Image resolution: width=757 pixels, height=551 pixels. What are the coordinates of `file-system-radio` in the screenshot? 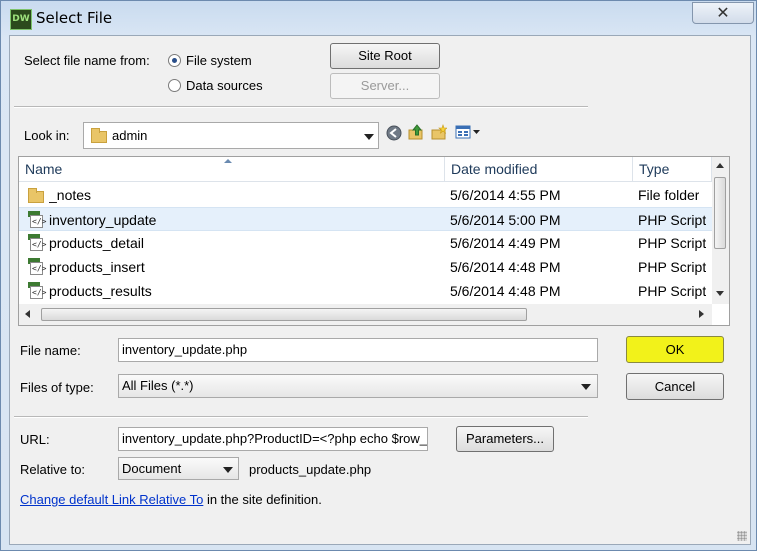 It's located at (174, 60).